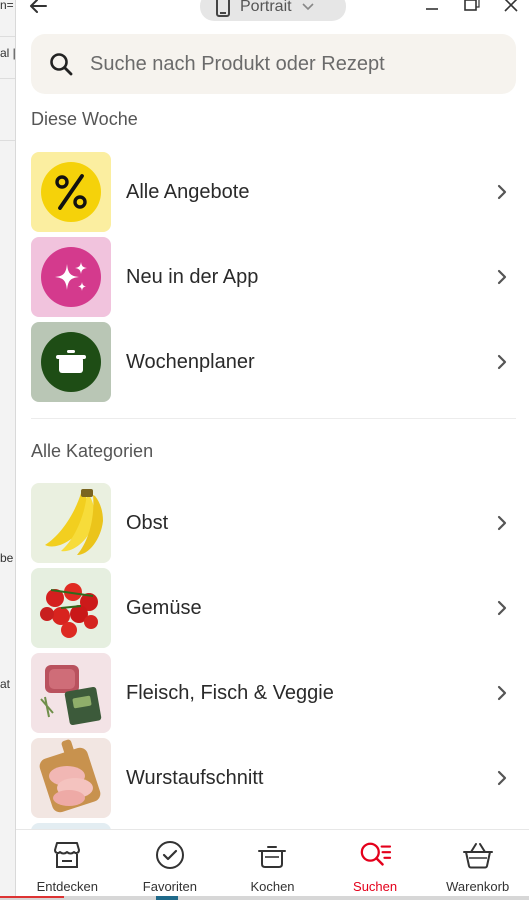 The width and height of the screenshot is (529, 900). Describe the element at coordinates (67, 855) in the screenshot. I see `store-icon` at that location.